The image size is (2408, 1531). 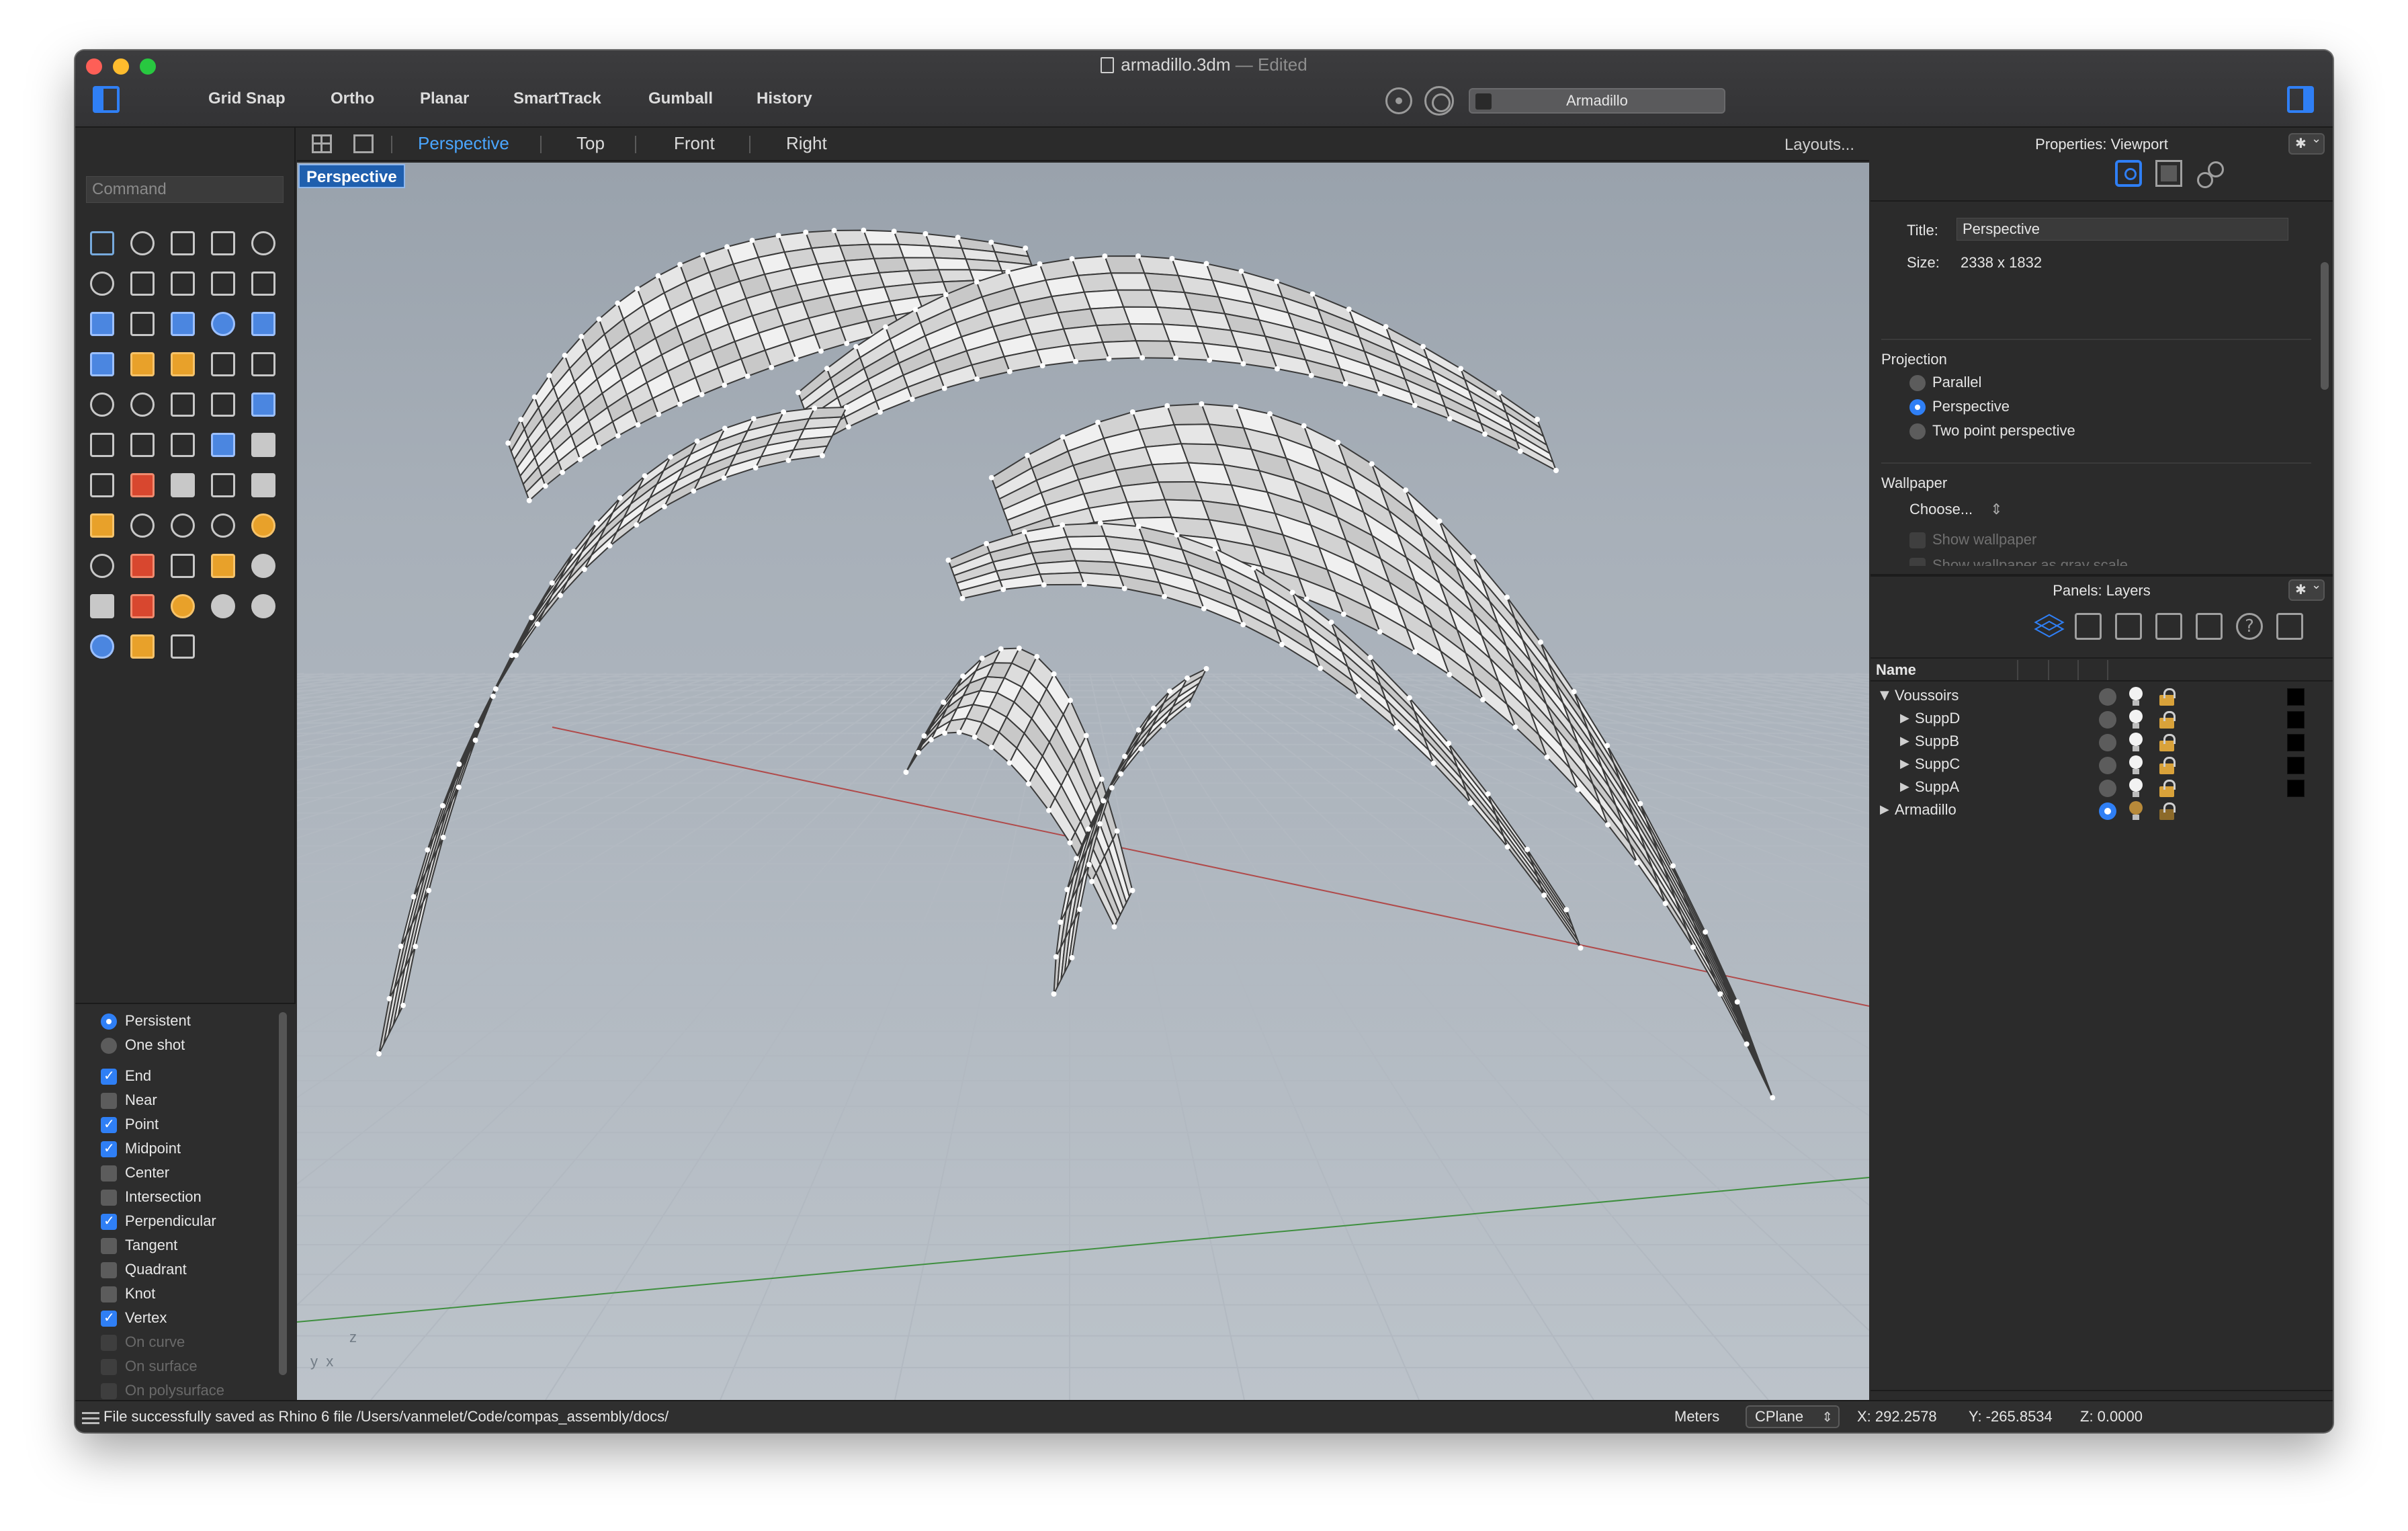 I want to click on curve-tool-icon, so click(x=222, y=242).